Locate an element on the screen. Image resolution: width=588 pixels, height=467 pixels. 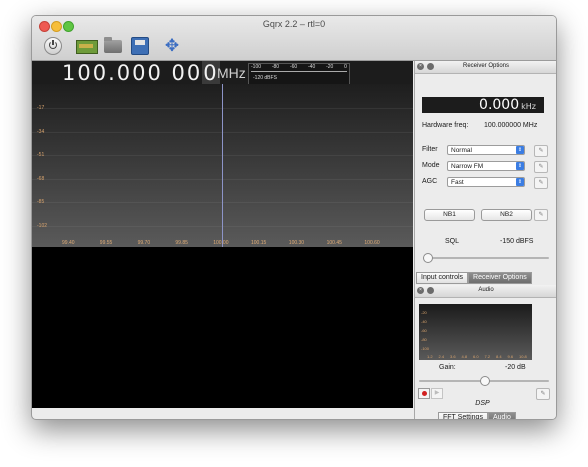
sql-slider is located at coordinates (486, 258).